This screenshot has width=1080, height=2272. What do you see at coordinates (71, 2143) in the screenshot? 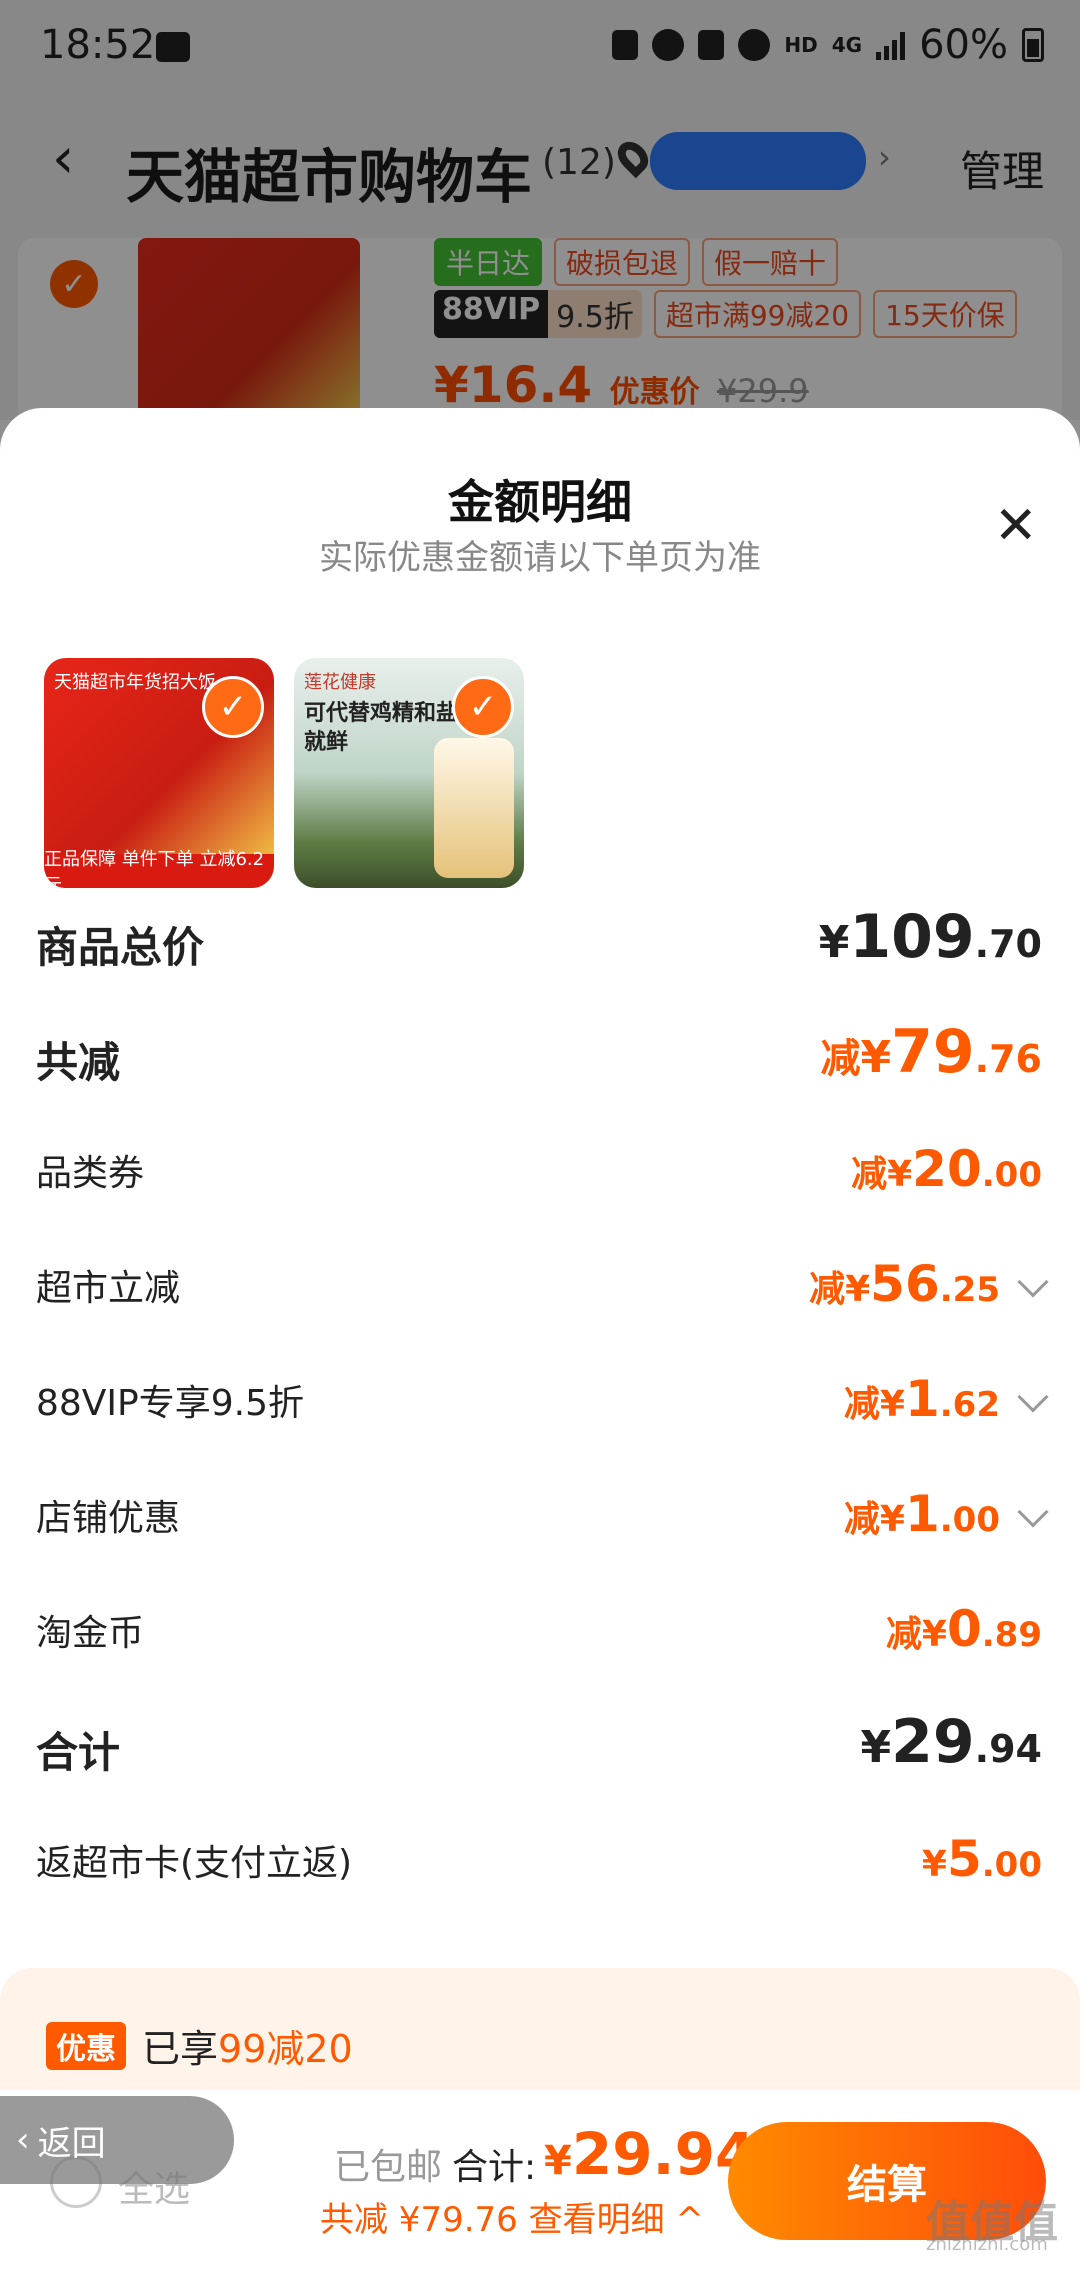
I see `back-label: 返回` at bounding box center [71, 2143].